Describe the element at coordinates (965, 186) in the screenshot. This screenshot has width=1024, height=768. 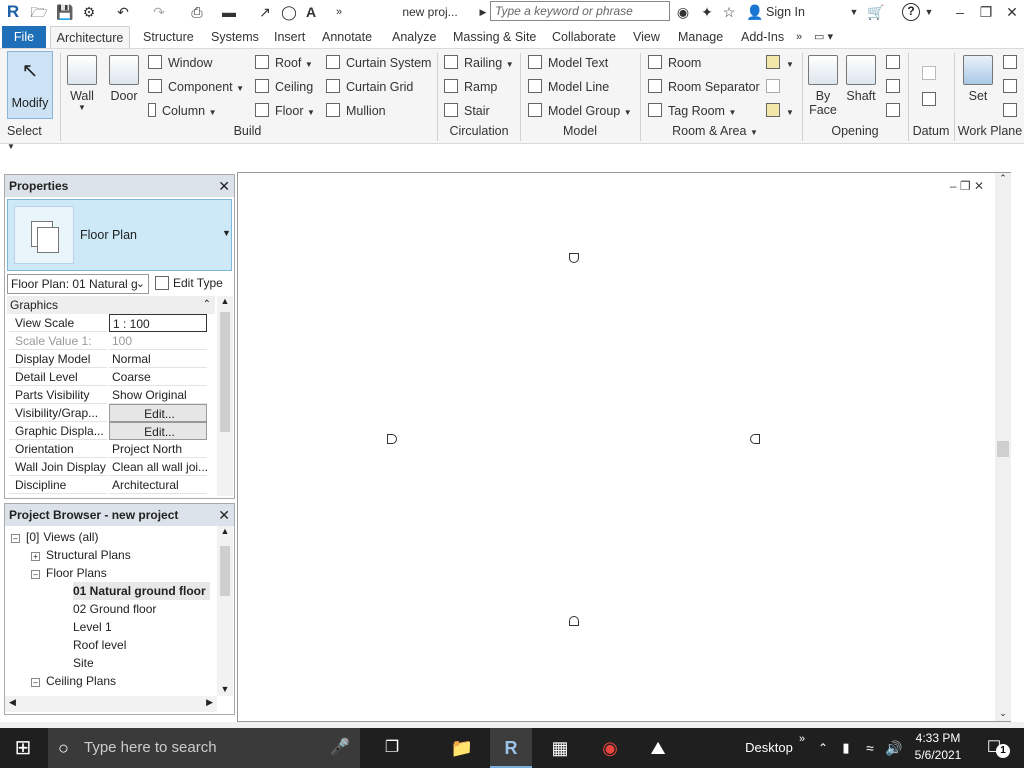
I see `view-restore-icon: ❐` at that location.